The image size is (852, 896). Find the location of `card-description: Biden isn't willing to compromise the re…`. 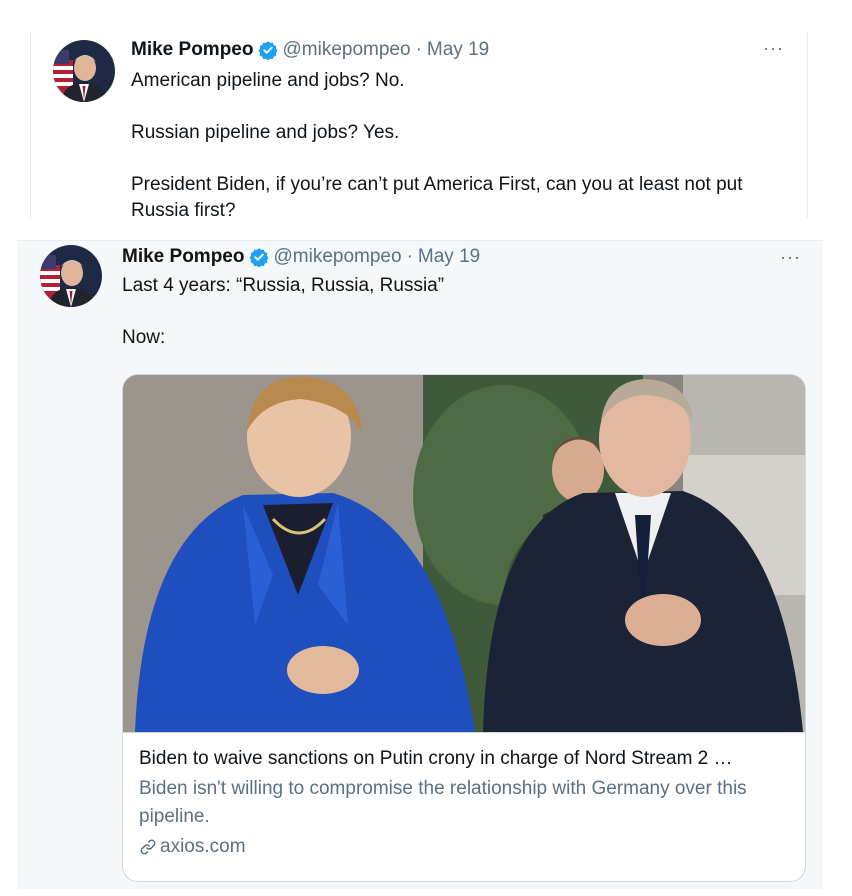

card-description: Biden isn't willing to compromise the re… is located at coordinates (443, 802).